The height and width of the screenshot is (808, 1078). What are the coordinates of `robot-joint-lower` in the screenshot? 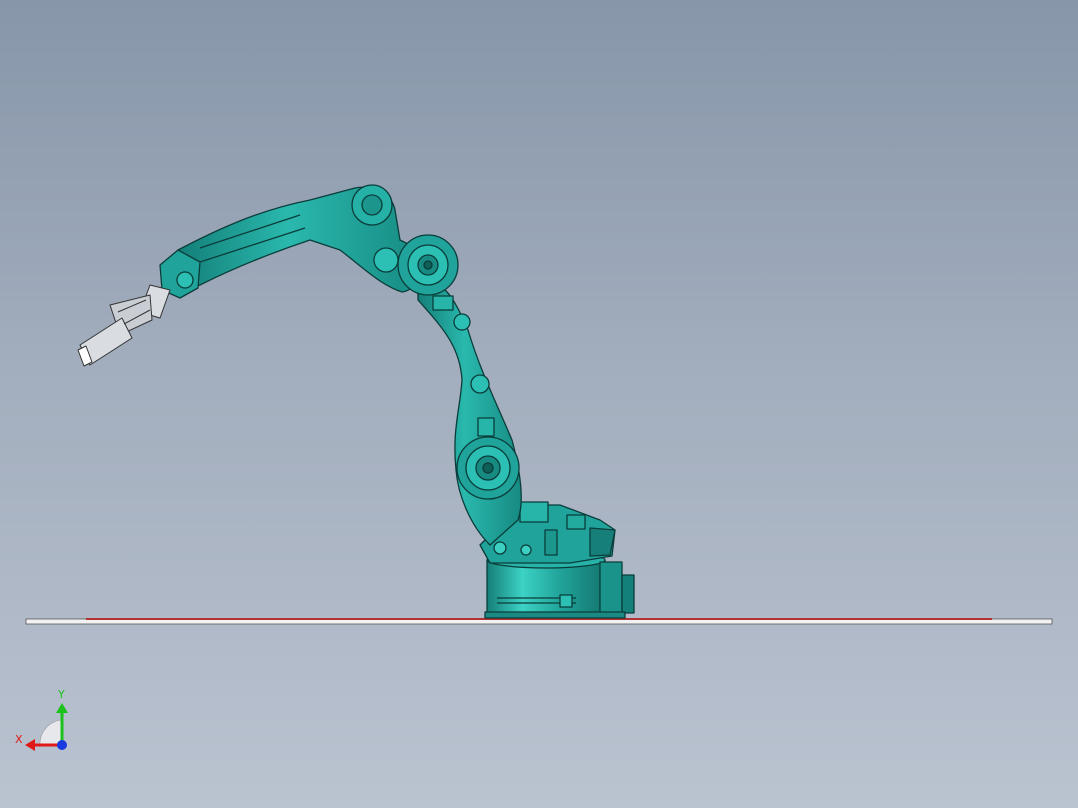 It's located at (488, 468).